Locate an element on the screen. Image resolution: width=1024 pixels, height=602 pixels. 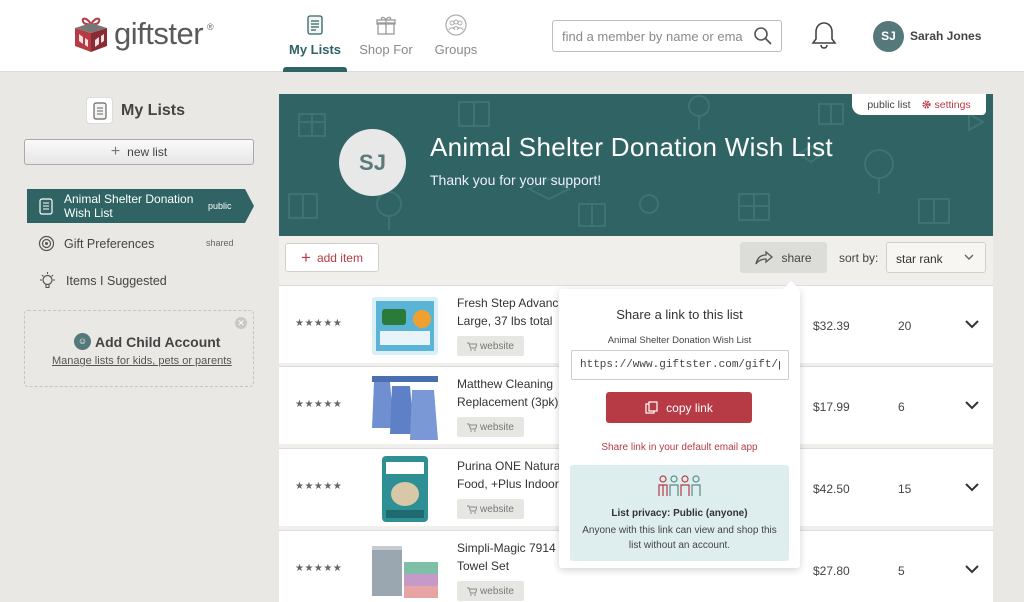
product-image-towel-set is located at coordinates (405, 569).